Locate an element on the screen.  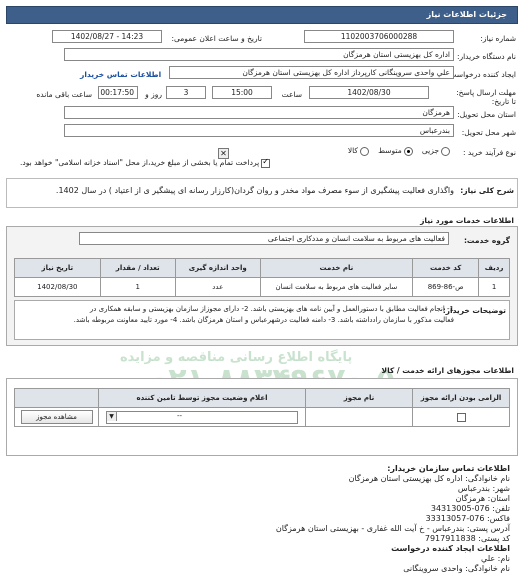
permit-action-cell: مشاهده مجوز is located at coordinates (56, 417).